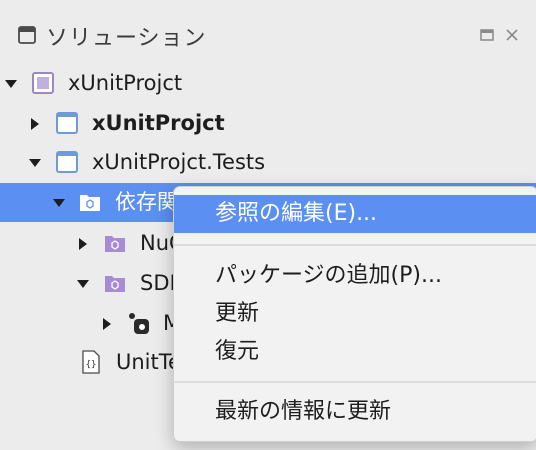 The width and height of the screenshot is (536, 450). What do you see at coordinates (268, 162) in the screenshot?
I see `tree-row-test-project: xUnitProjct.Tests` at bounding box center [268, 162].